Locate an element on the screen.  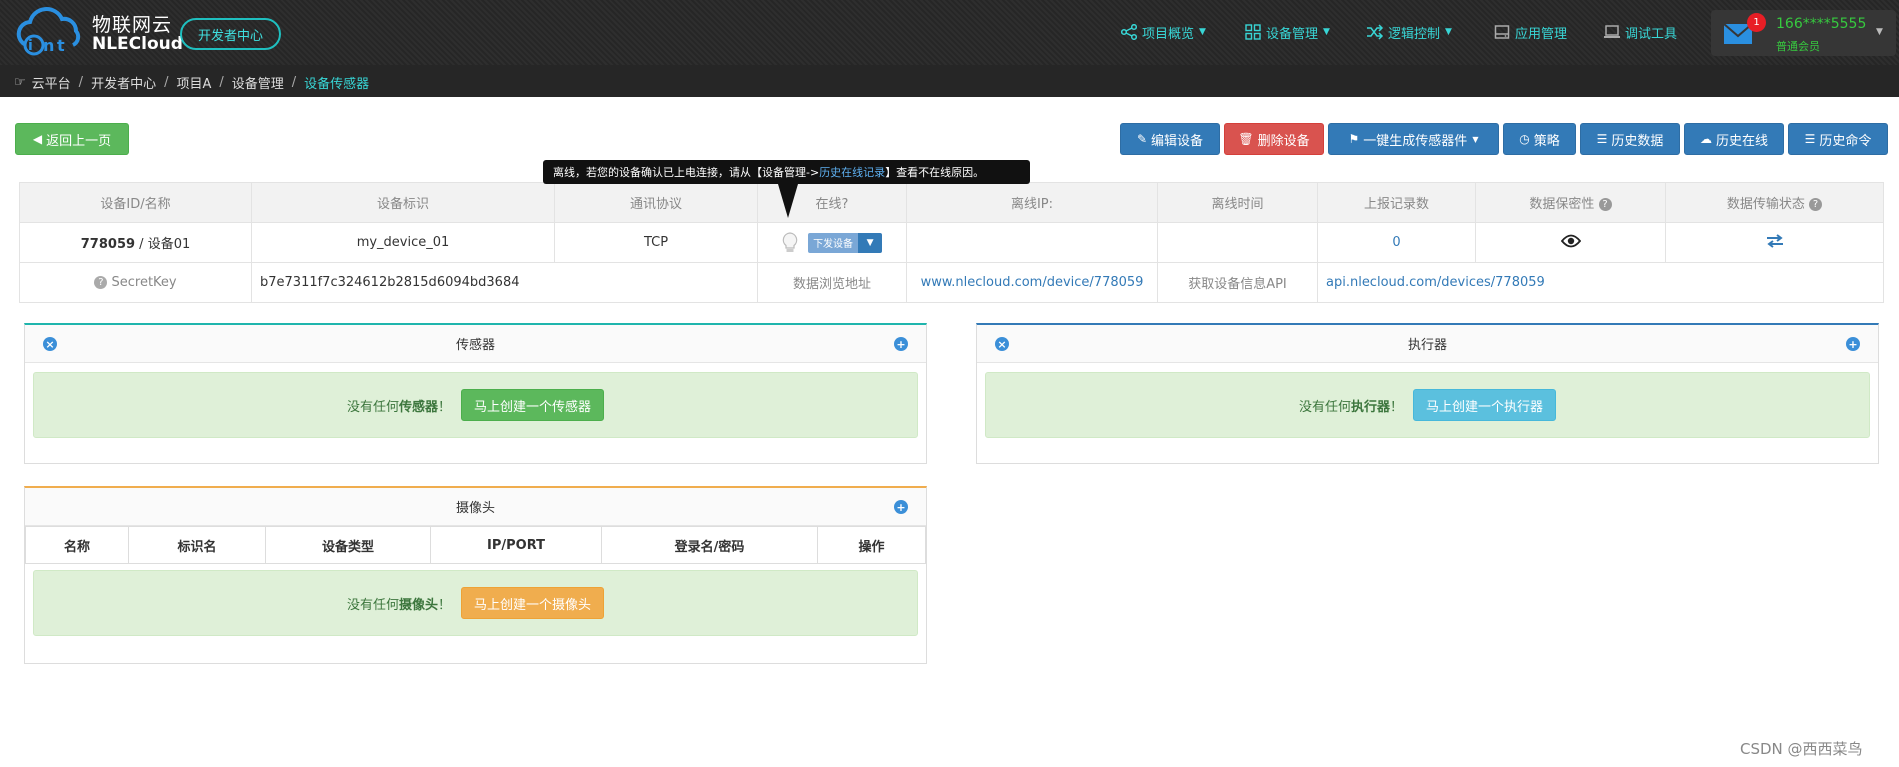
user-menu: 1 166****5555 普通会员 ▼ is located at coordinates (1803, 33).